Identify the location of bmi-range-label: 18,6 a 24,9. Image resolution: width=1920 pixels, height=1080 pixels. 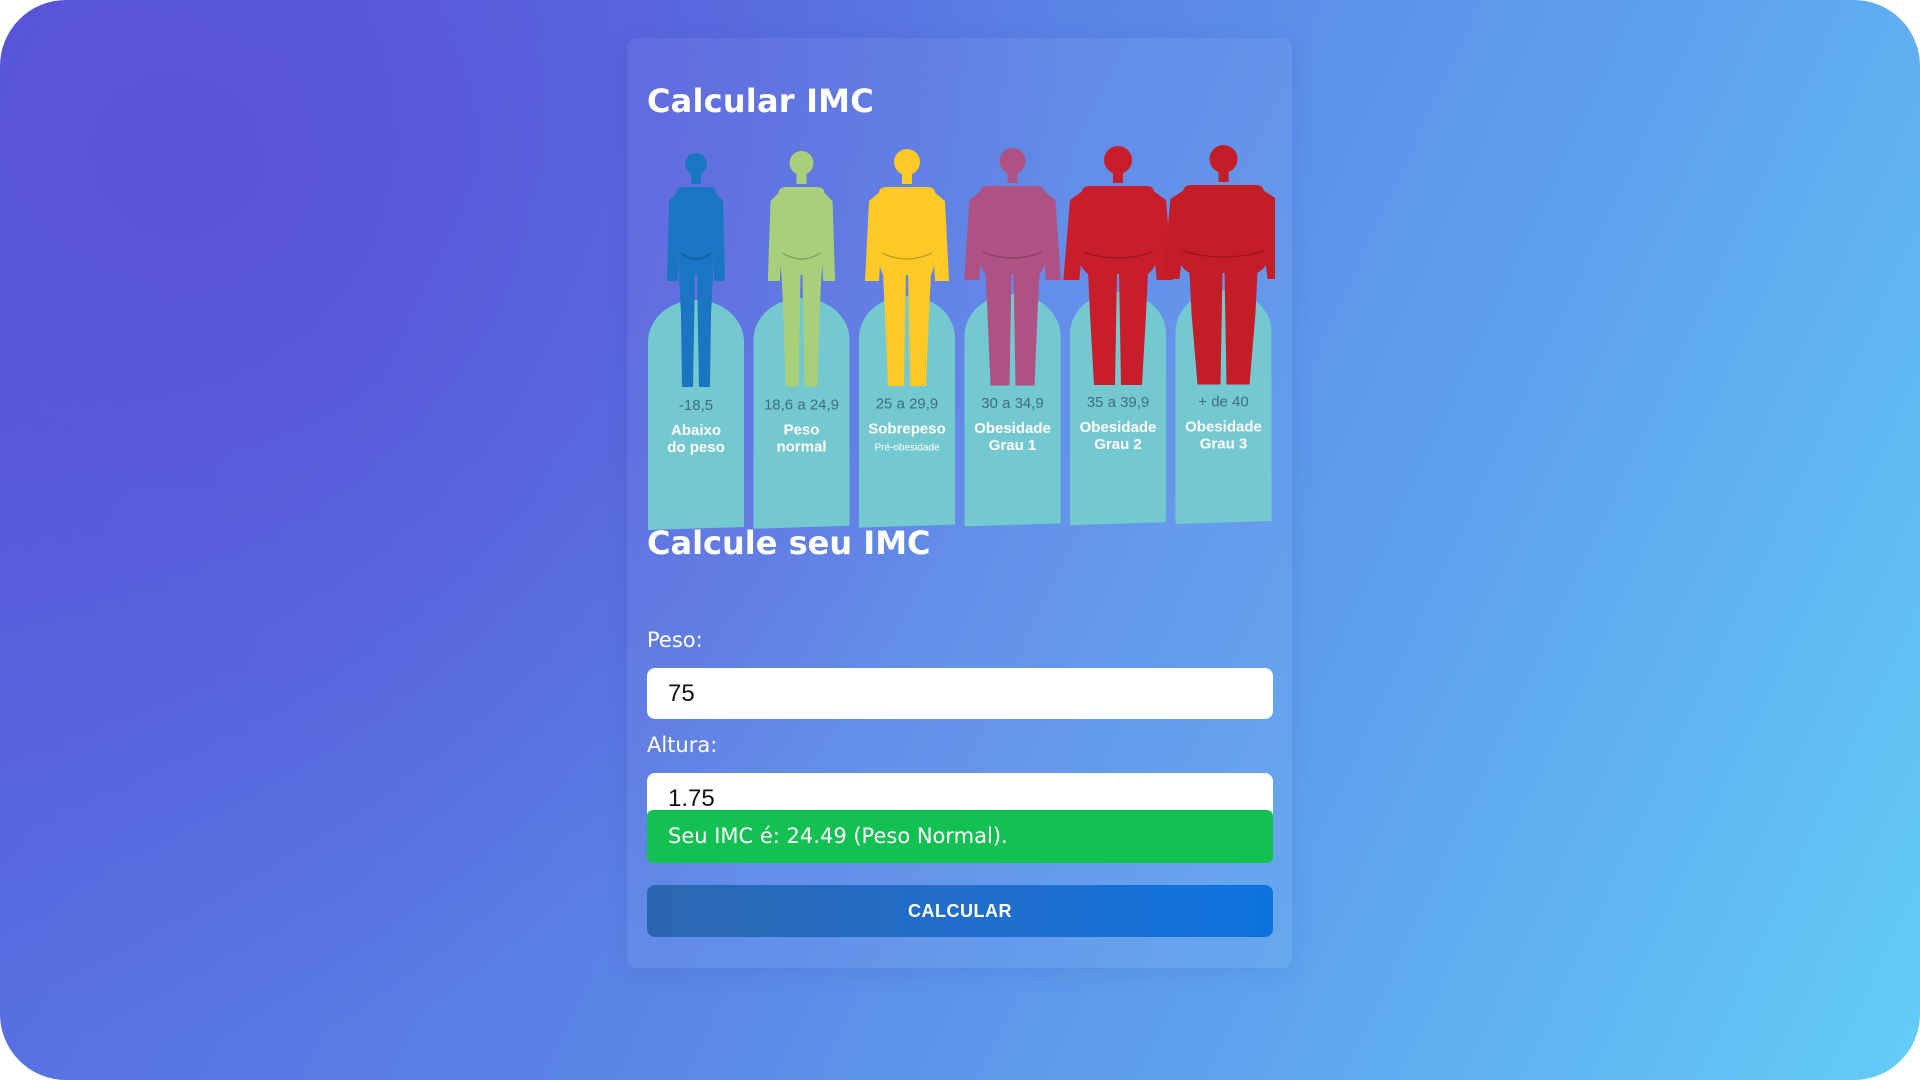
(801, 404).